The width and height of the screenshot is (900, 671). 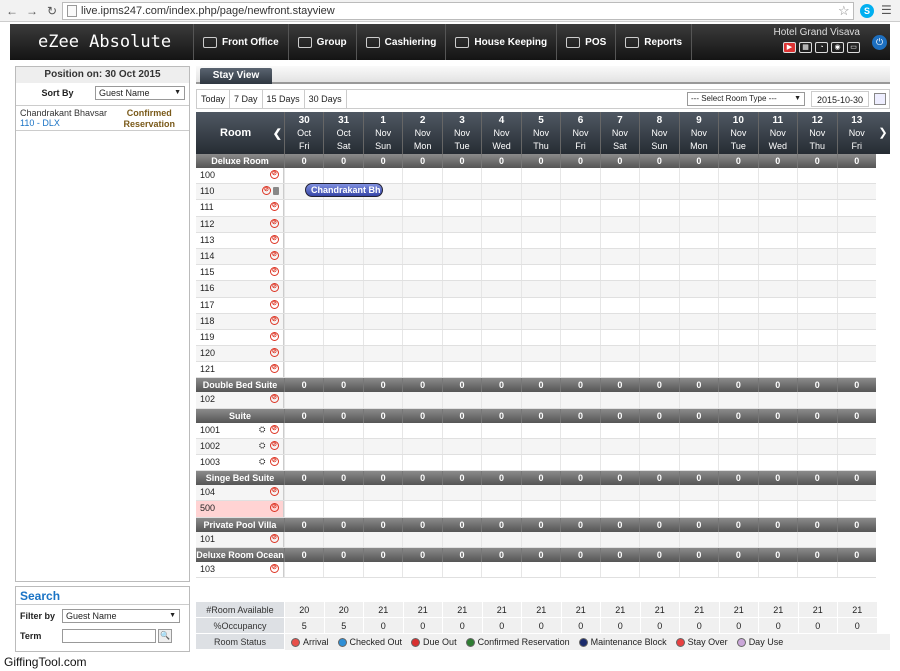 I want to click on view-button: 7 Day, so click(x=246, y=99).